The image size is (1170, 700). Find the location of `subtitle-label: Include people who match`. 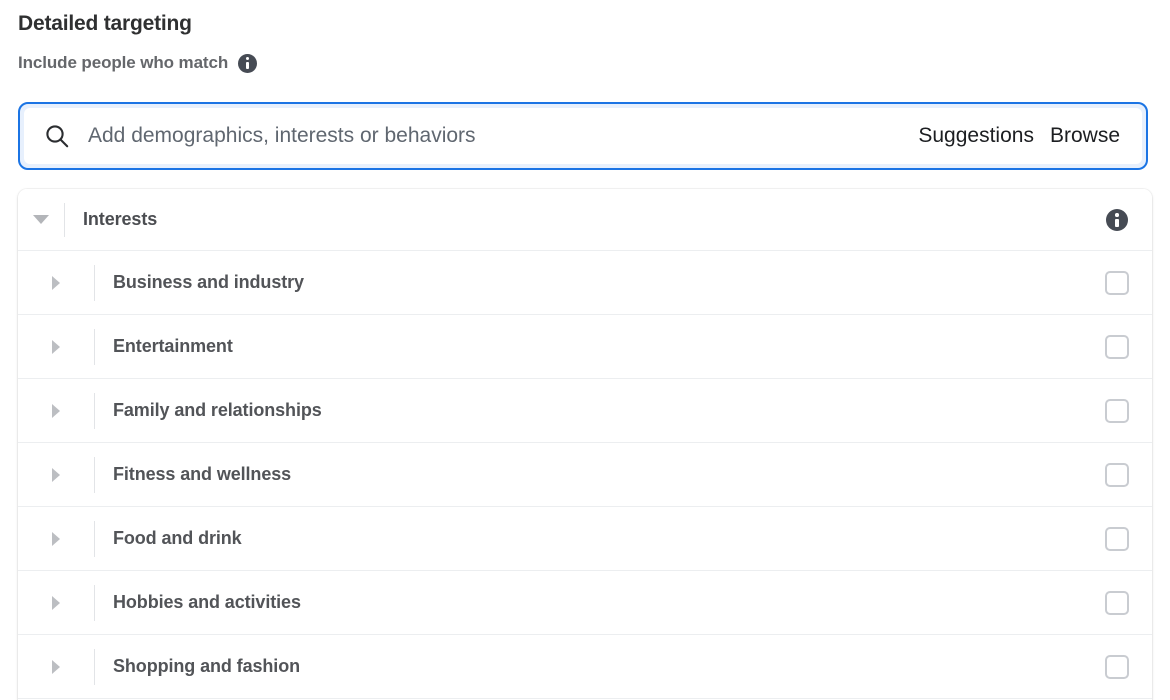

subtitle-label: Include people who match is located at coordinates (123, 62).